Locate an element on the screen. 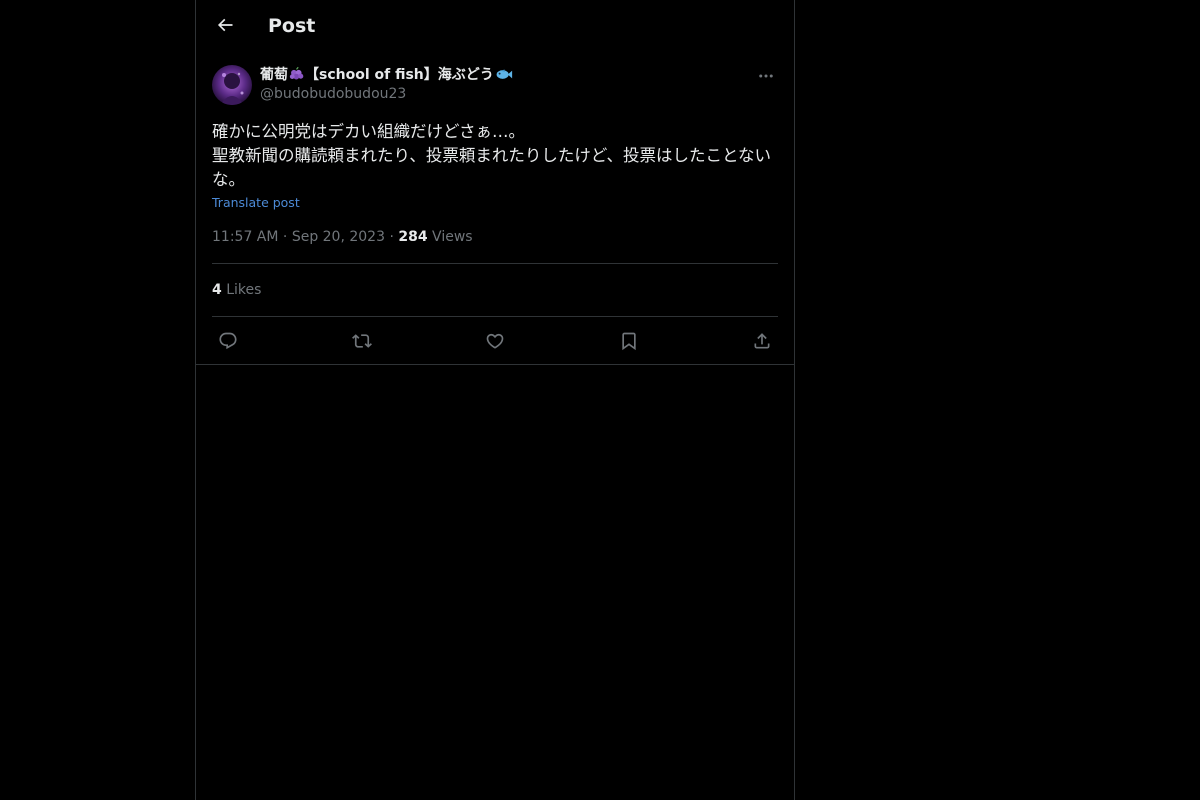 The image size is (1200, 800). avatar is located at coordinates (232, 85).